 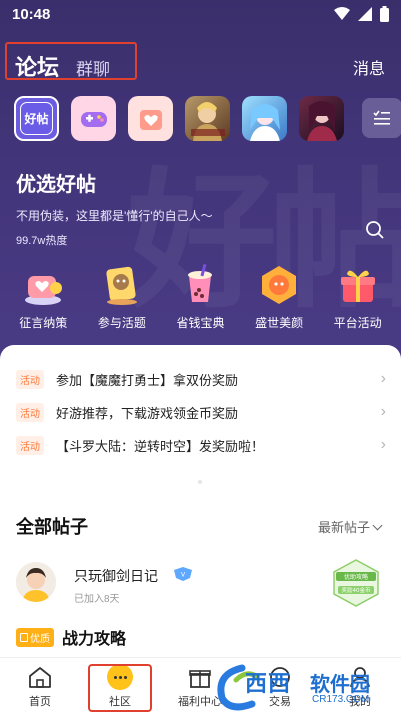 I want to click on shortcut-row: 好帖, so click(x=207, y=118).